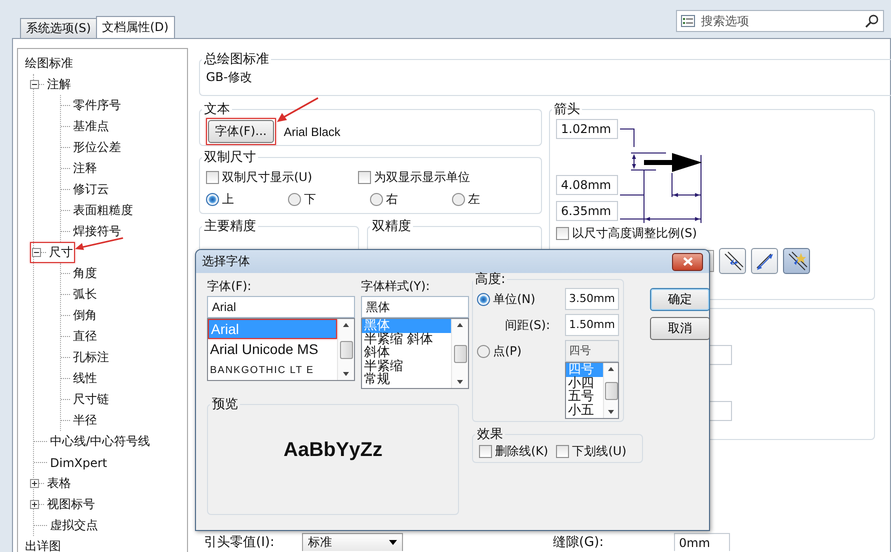 This screenshot has width=891, height=552. I want to click on checkbox-label: 双制尺寸显示(U), so click(267, 177).